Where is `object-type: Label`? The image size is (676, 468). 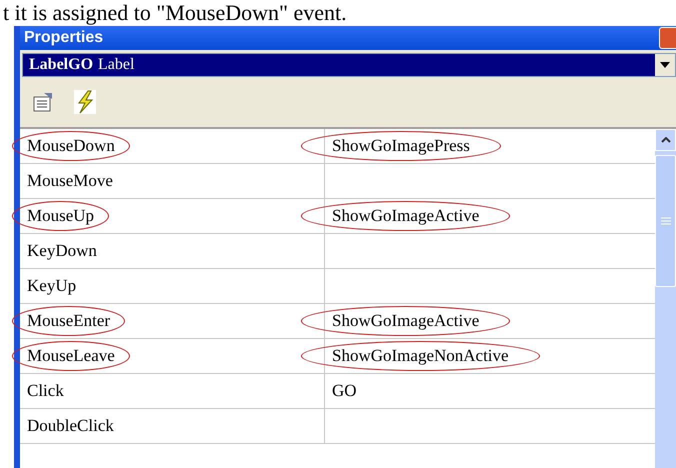 object-type: Label is located at coordinates (116, 65).